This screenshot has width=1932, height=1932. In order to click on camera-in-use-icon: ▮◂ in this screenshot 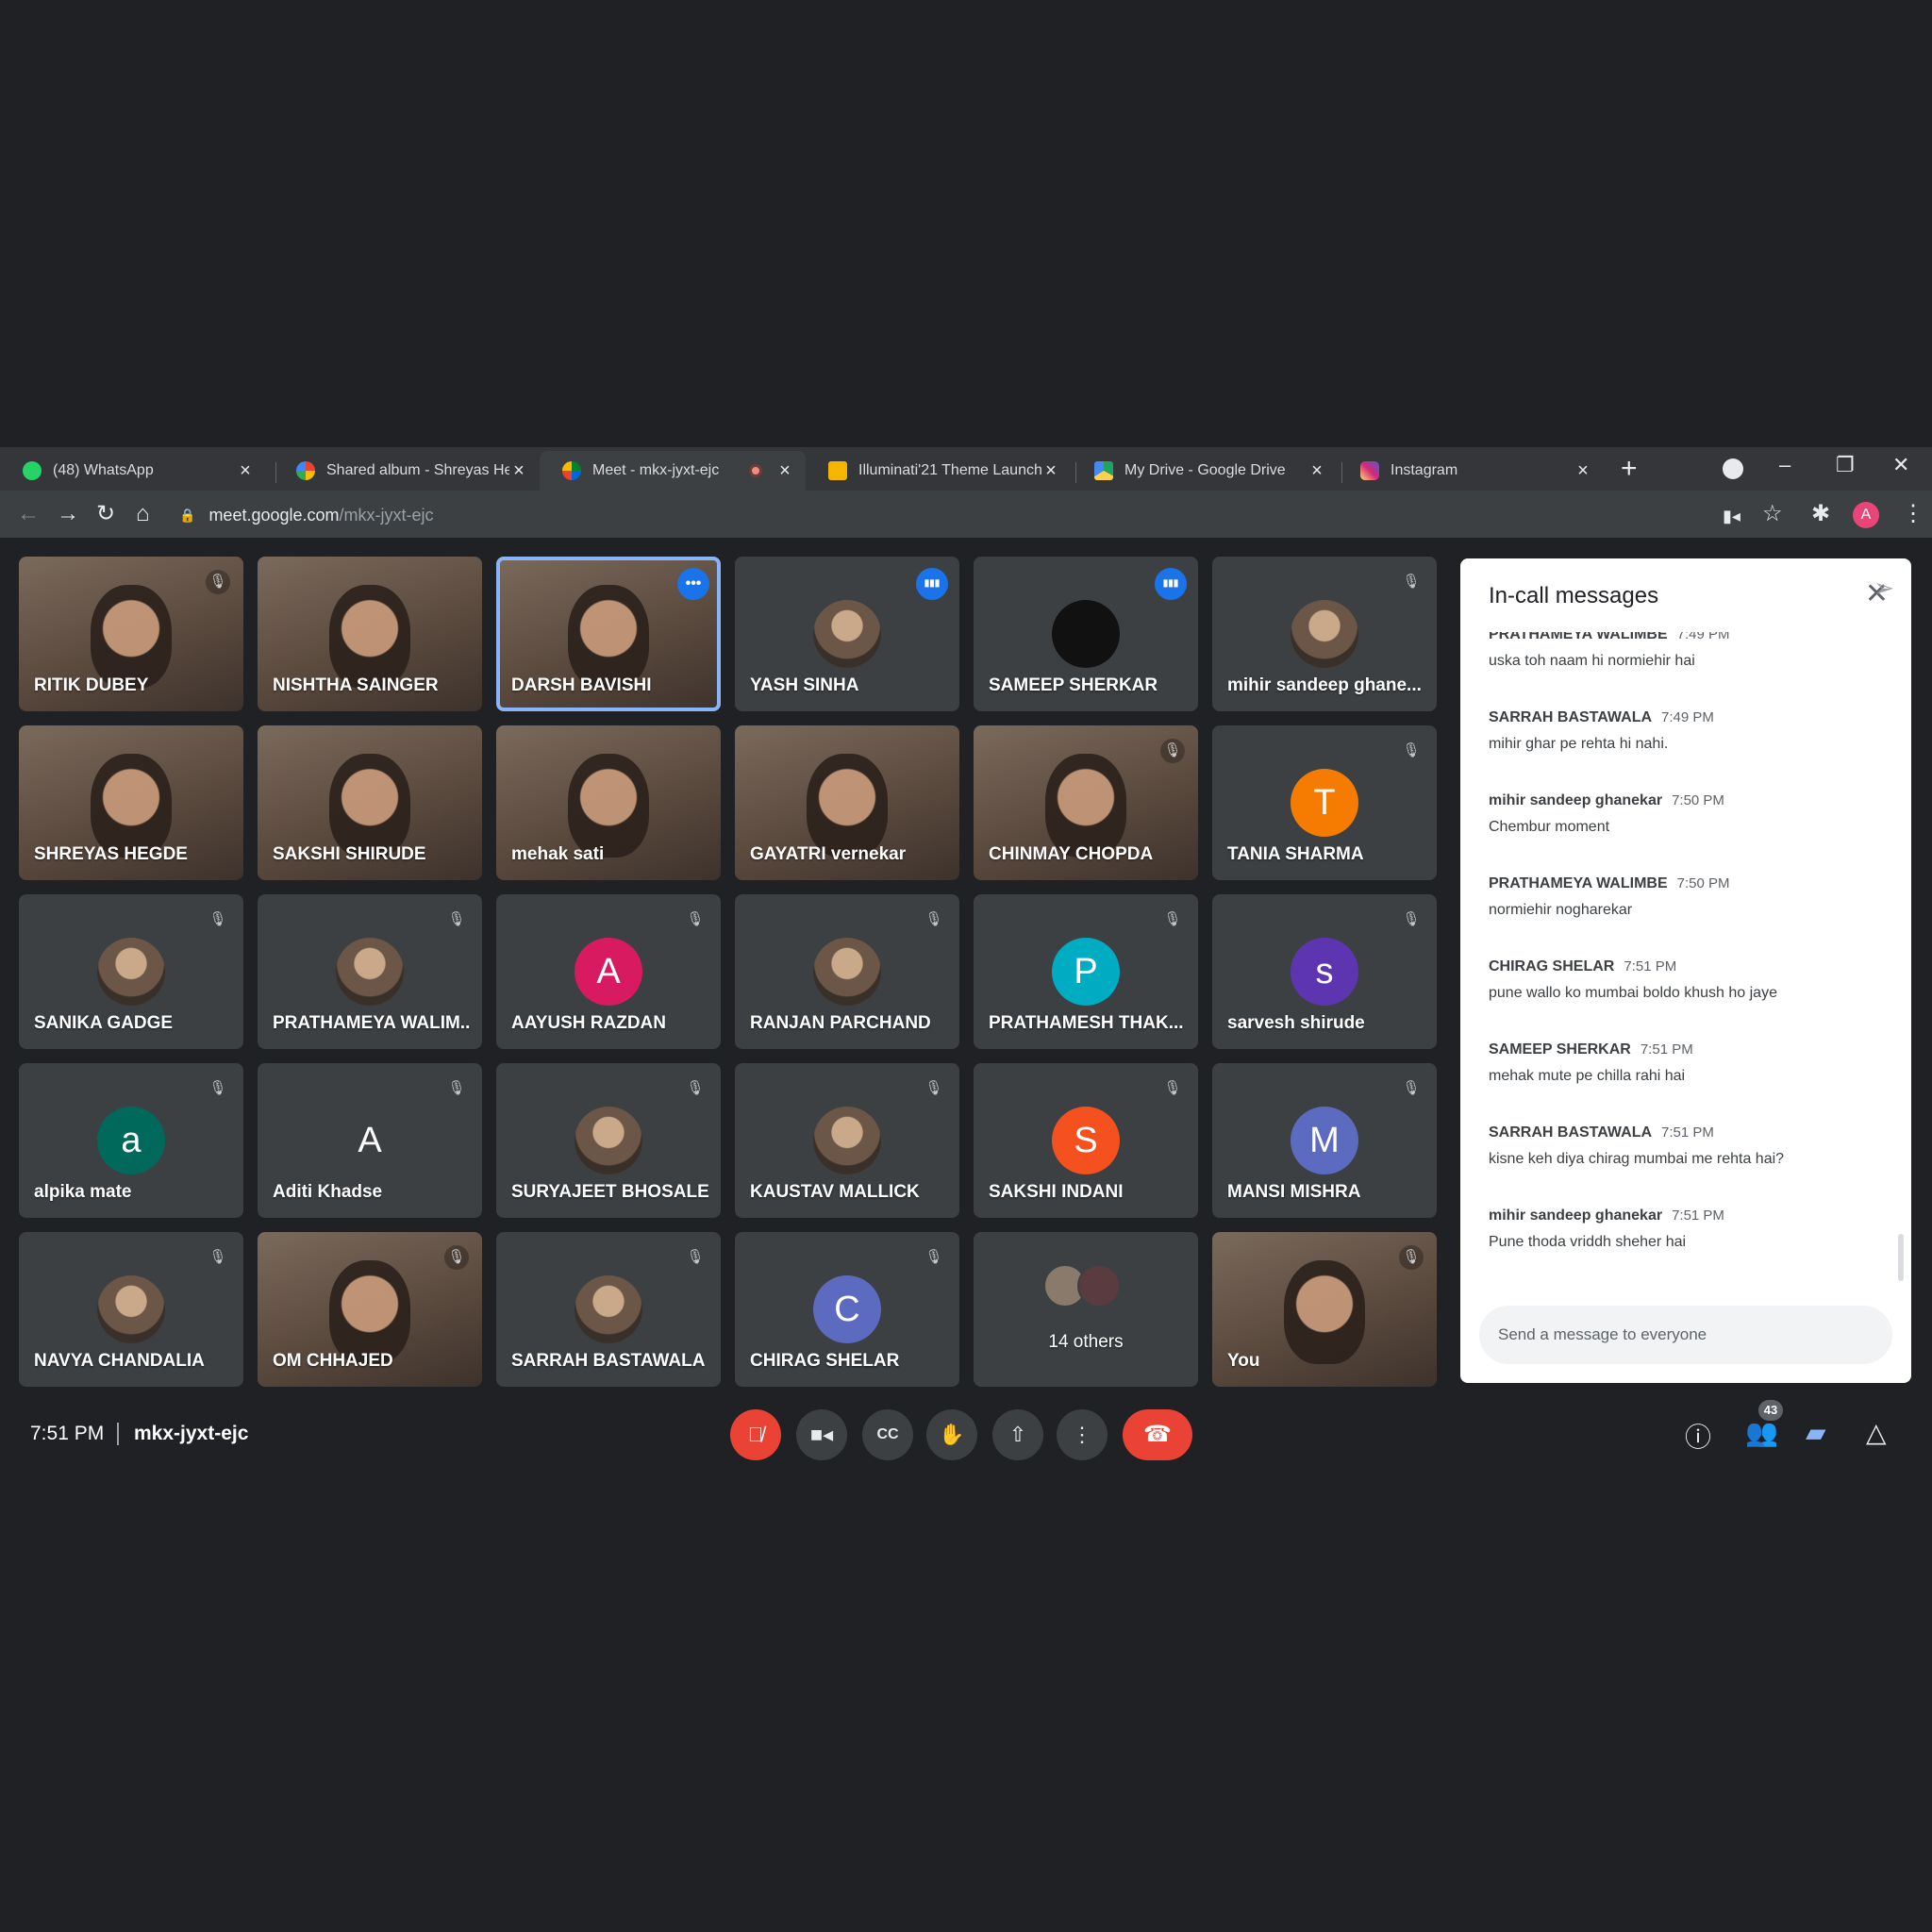, I will do `click(1731, 516)`.